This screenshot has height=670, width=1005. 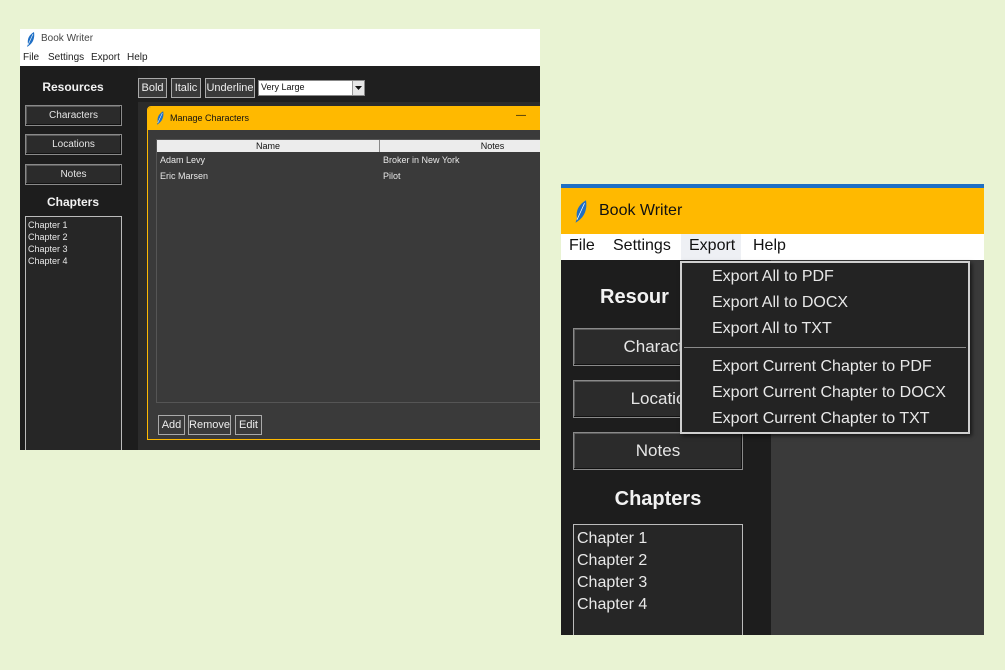 What do you see at coordinates (184, 176) in the screenshot?
I see `cell-name: Eric Marsen` at bounding box center [184, 176].